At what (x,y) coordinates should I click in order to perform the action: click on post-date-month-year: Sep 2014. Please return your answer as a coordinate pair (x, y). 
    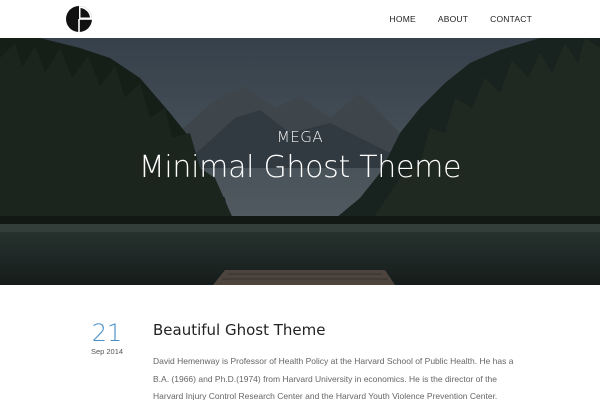
    Looking at the image, I should click on (107, 351).